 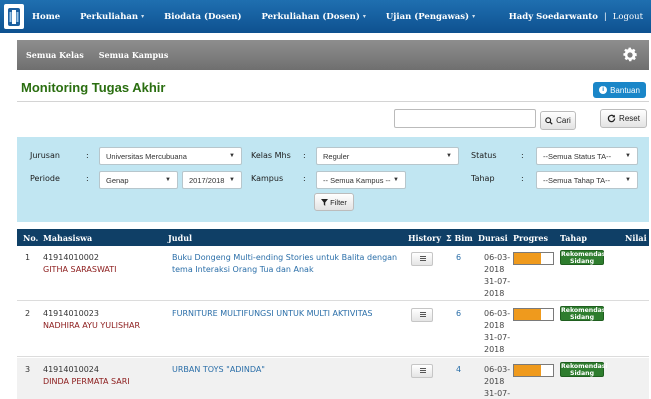 I want to click on funnel-icon, so click(x=325, y=202).